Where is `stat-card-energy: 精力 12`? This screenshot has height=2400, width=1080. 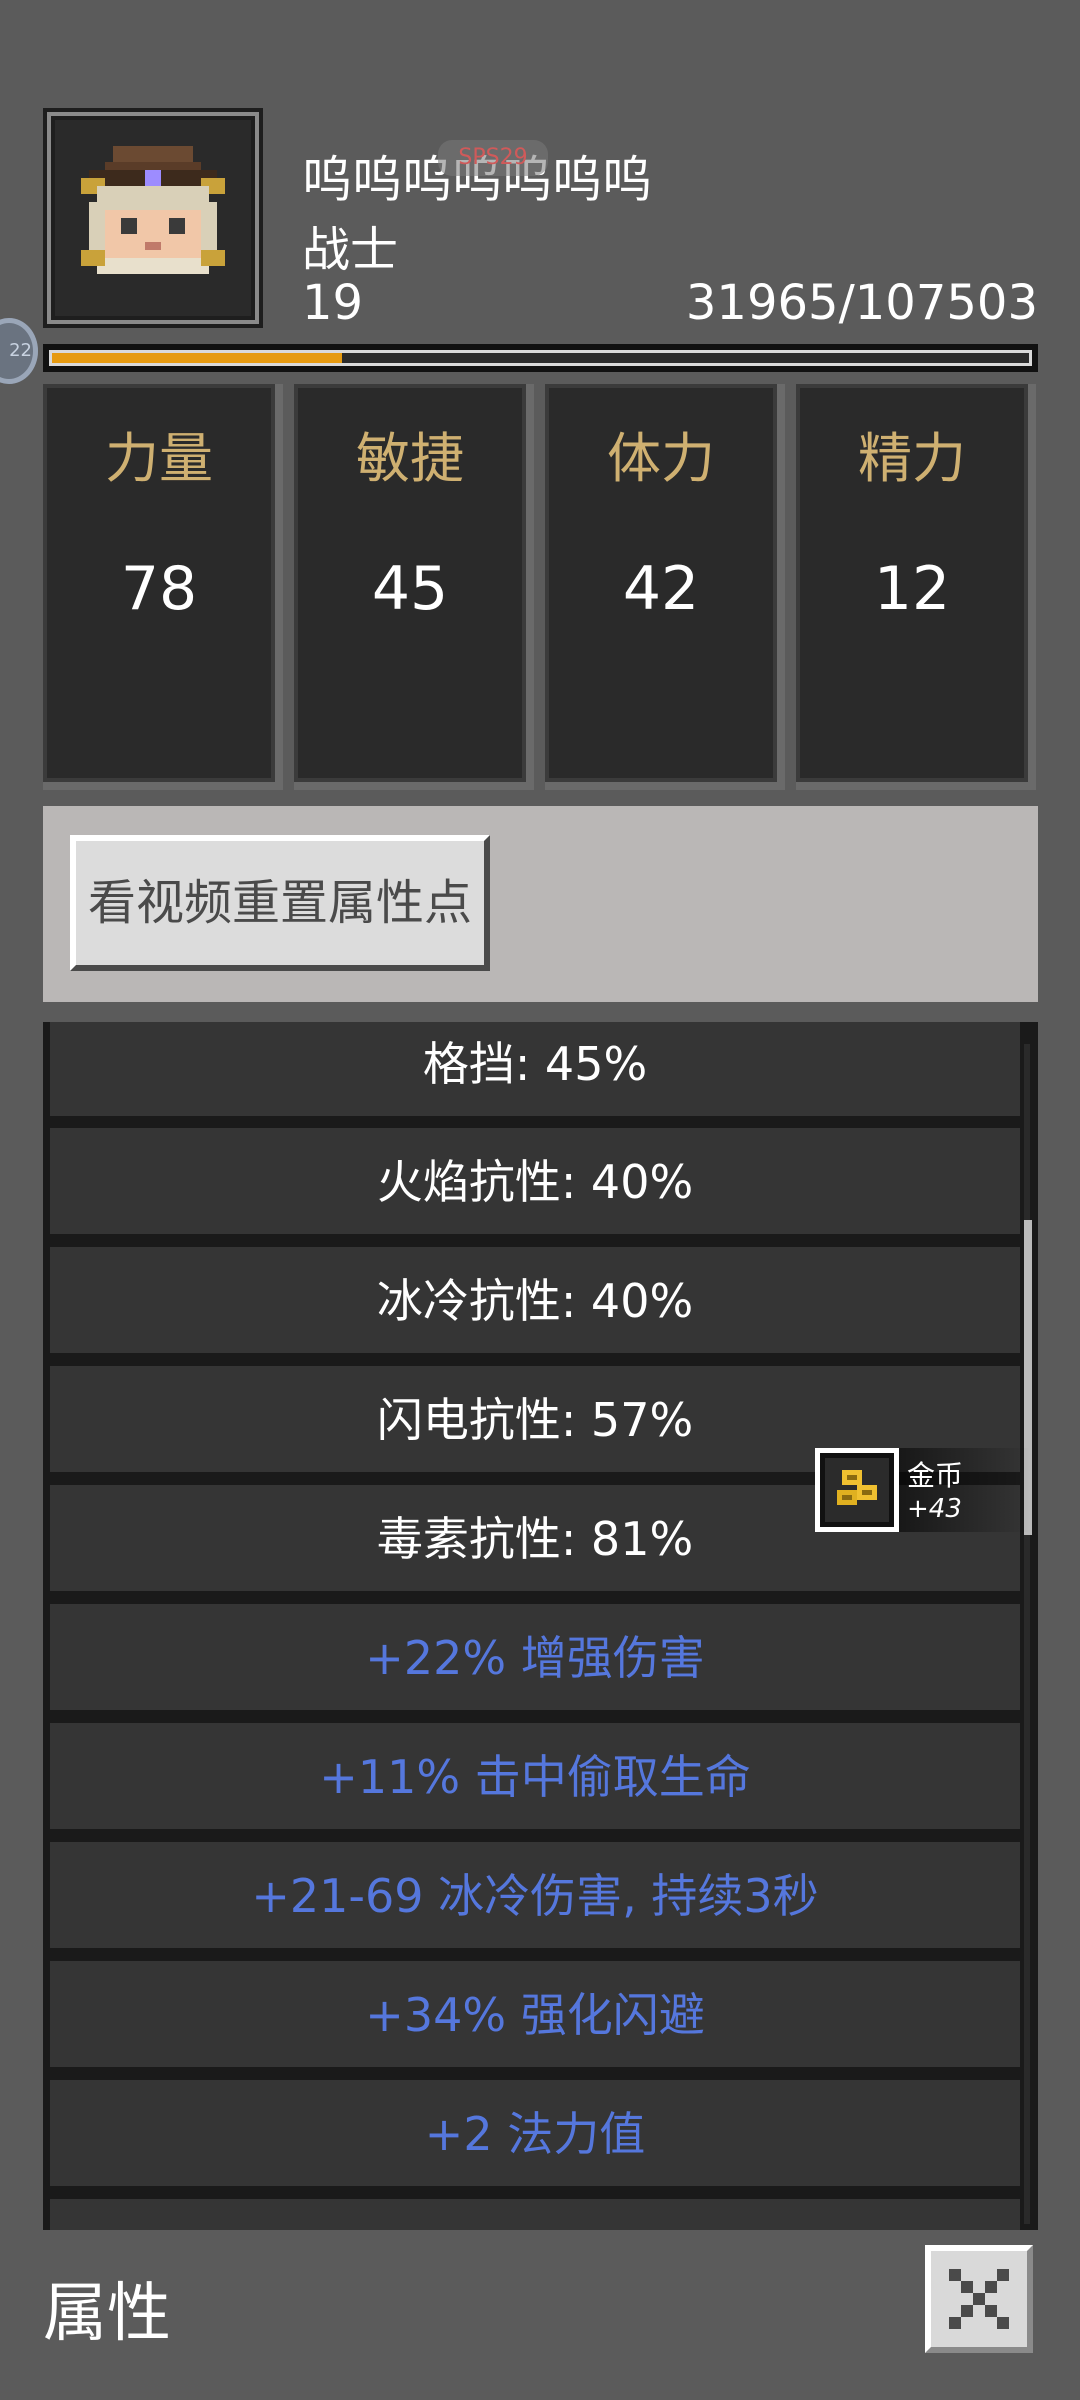
stat-card-energy: 精力 12 is located at coordinates (916, 587).